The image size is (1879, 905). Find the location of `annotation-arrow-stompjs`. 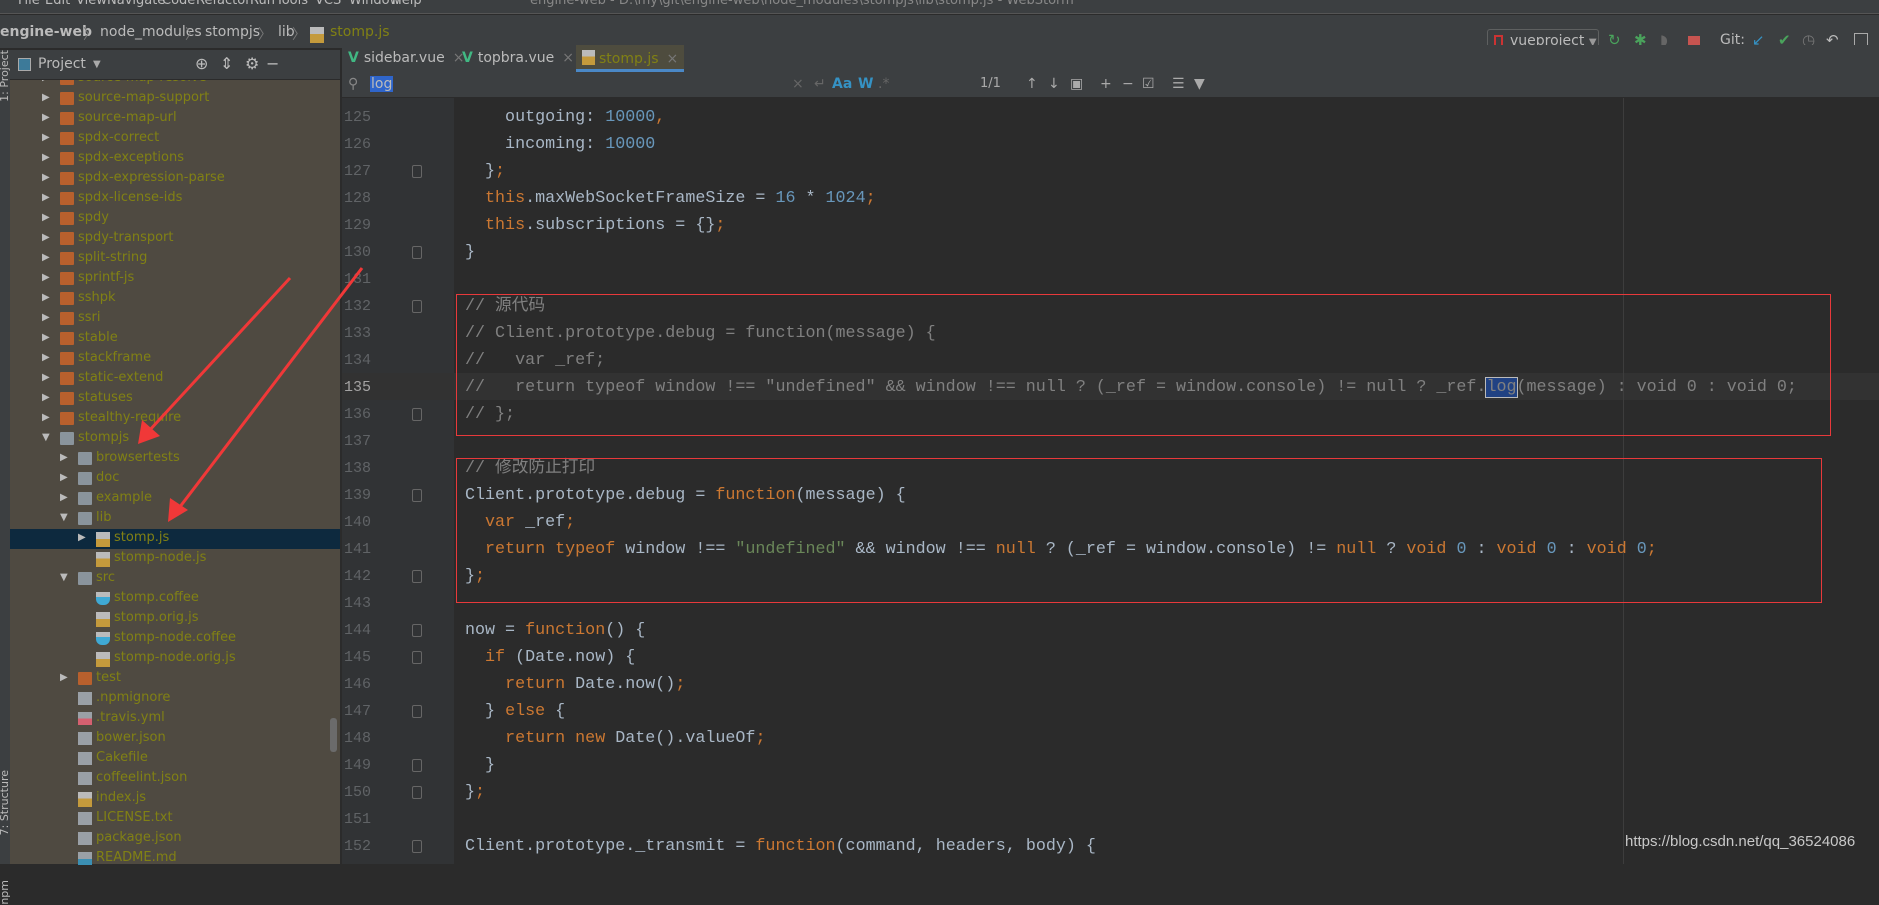

annotation-arrow-stompjs is located at coordinates (219, 355).